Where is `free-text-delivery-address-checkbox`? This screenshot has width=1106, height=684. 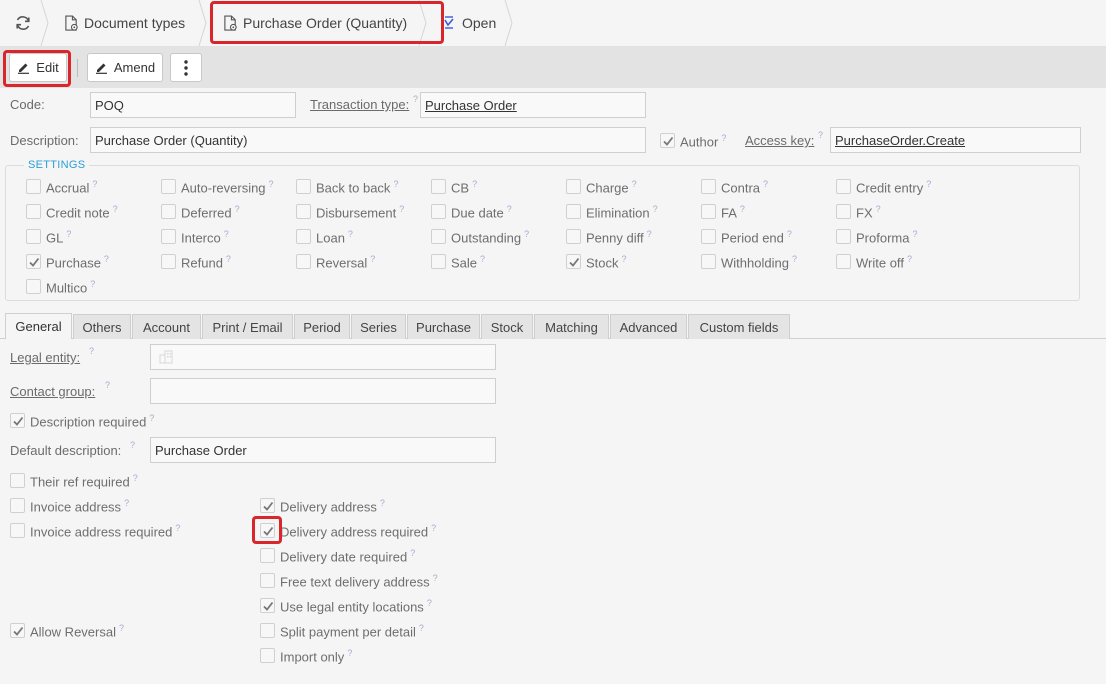
free-text-delivery-address-checkbox is located at coordinates (267, 580).